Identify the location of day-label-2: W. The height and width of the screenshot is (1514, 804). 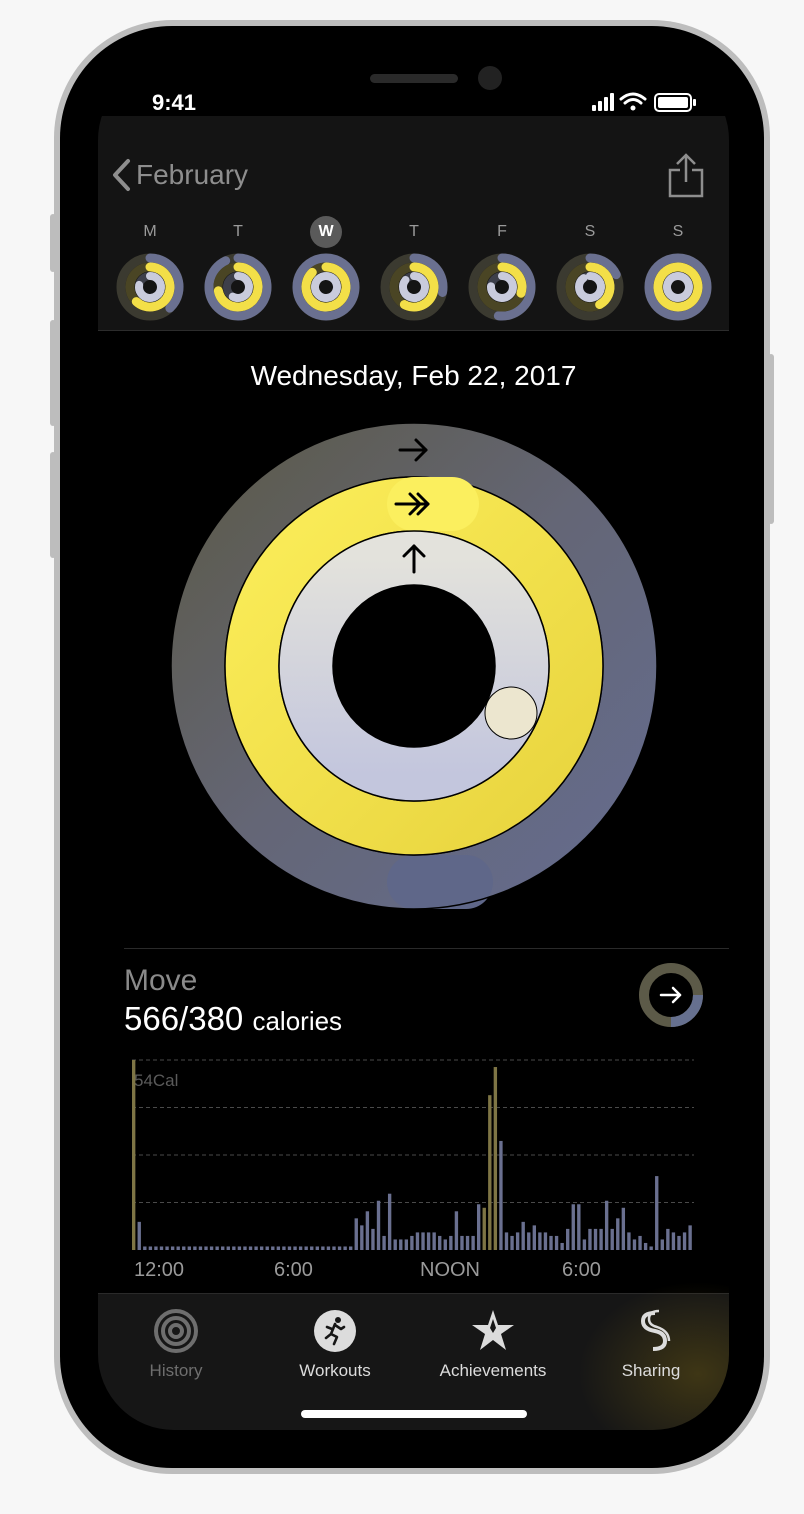
(326, 232).